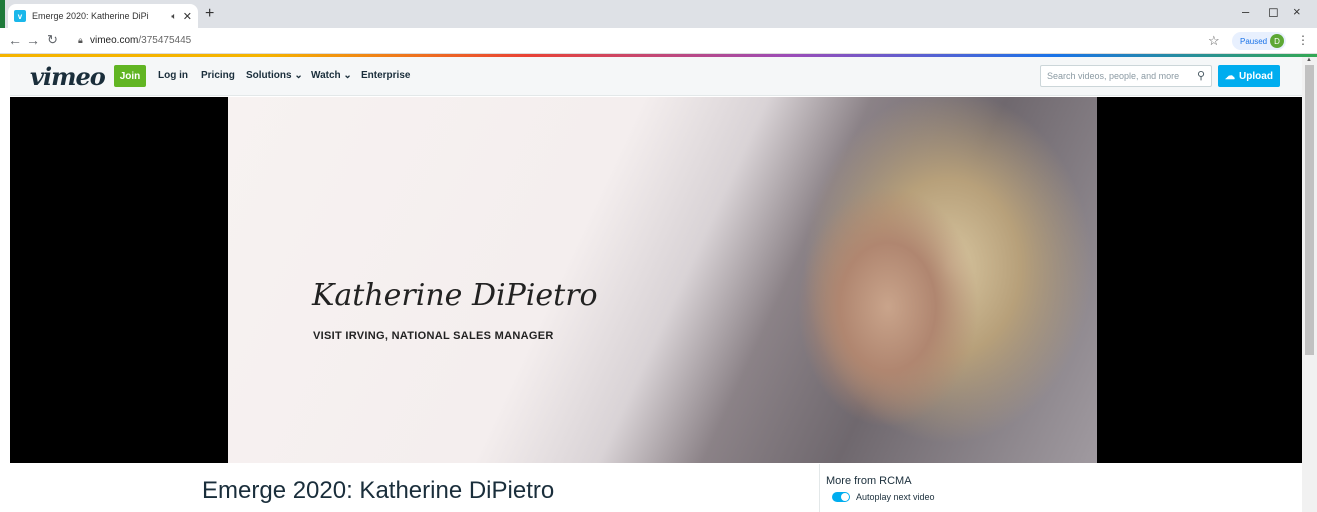 The height and width of the screenshot is (512, 1317). What do you see at coordinates (1297, 11) in the screenshot?
I see `close-window-button: ×` at bounding box center [1297, 11].